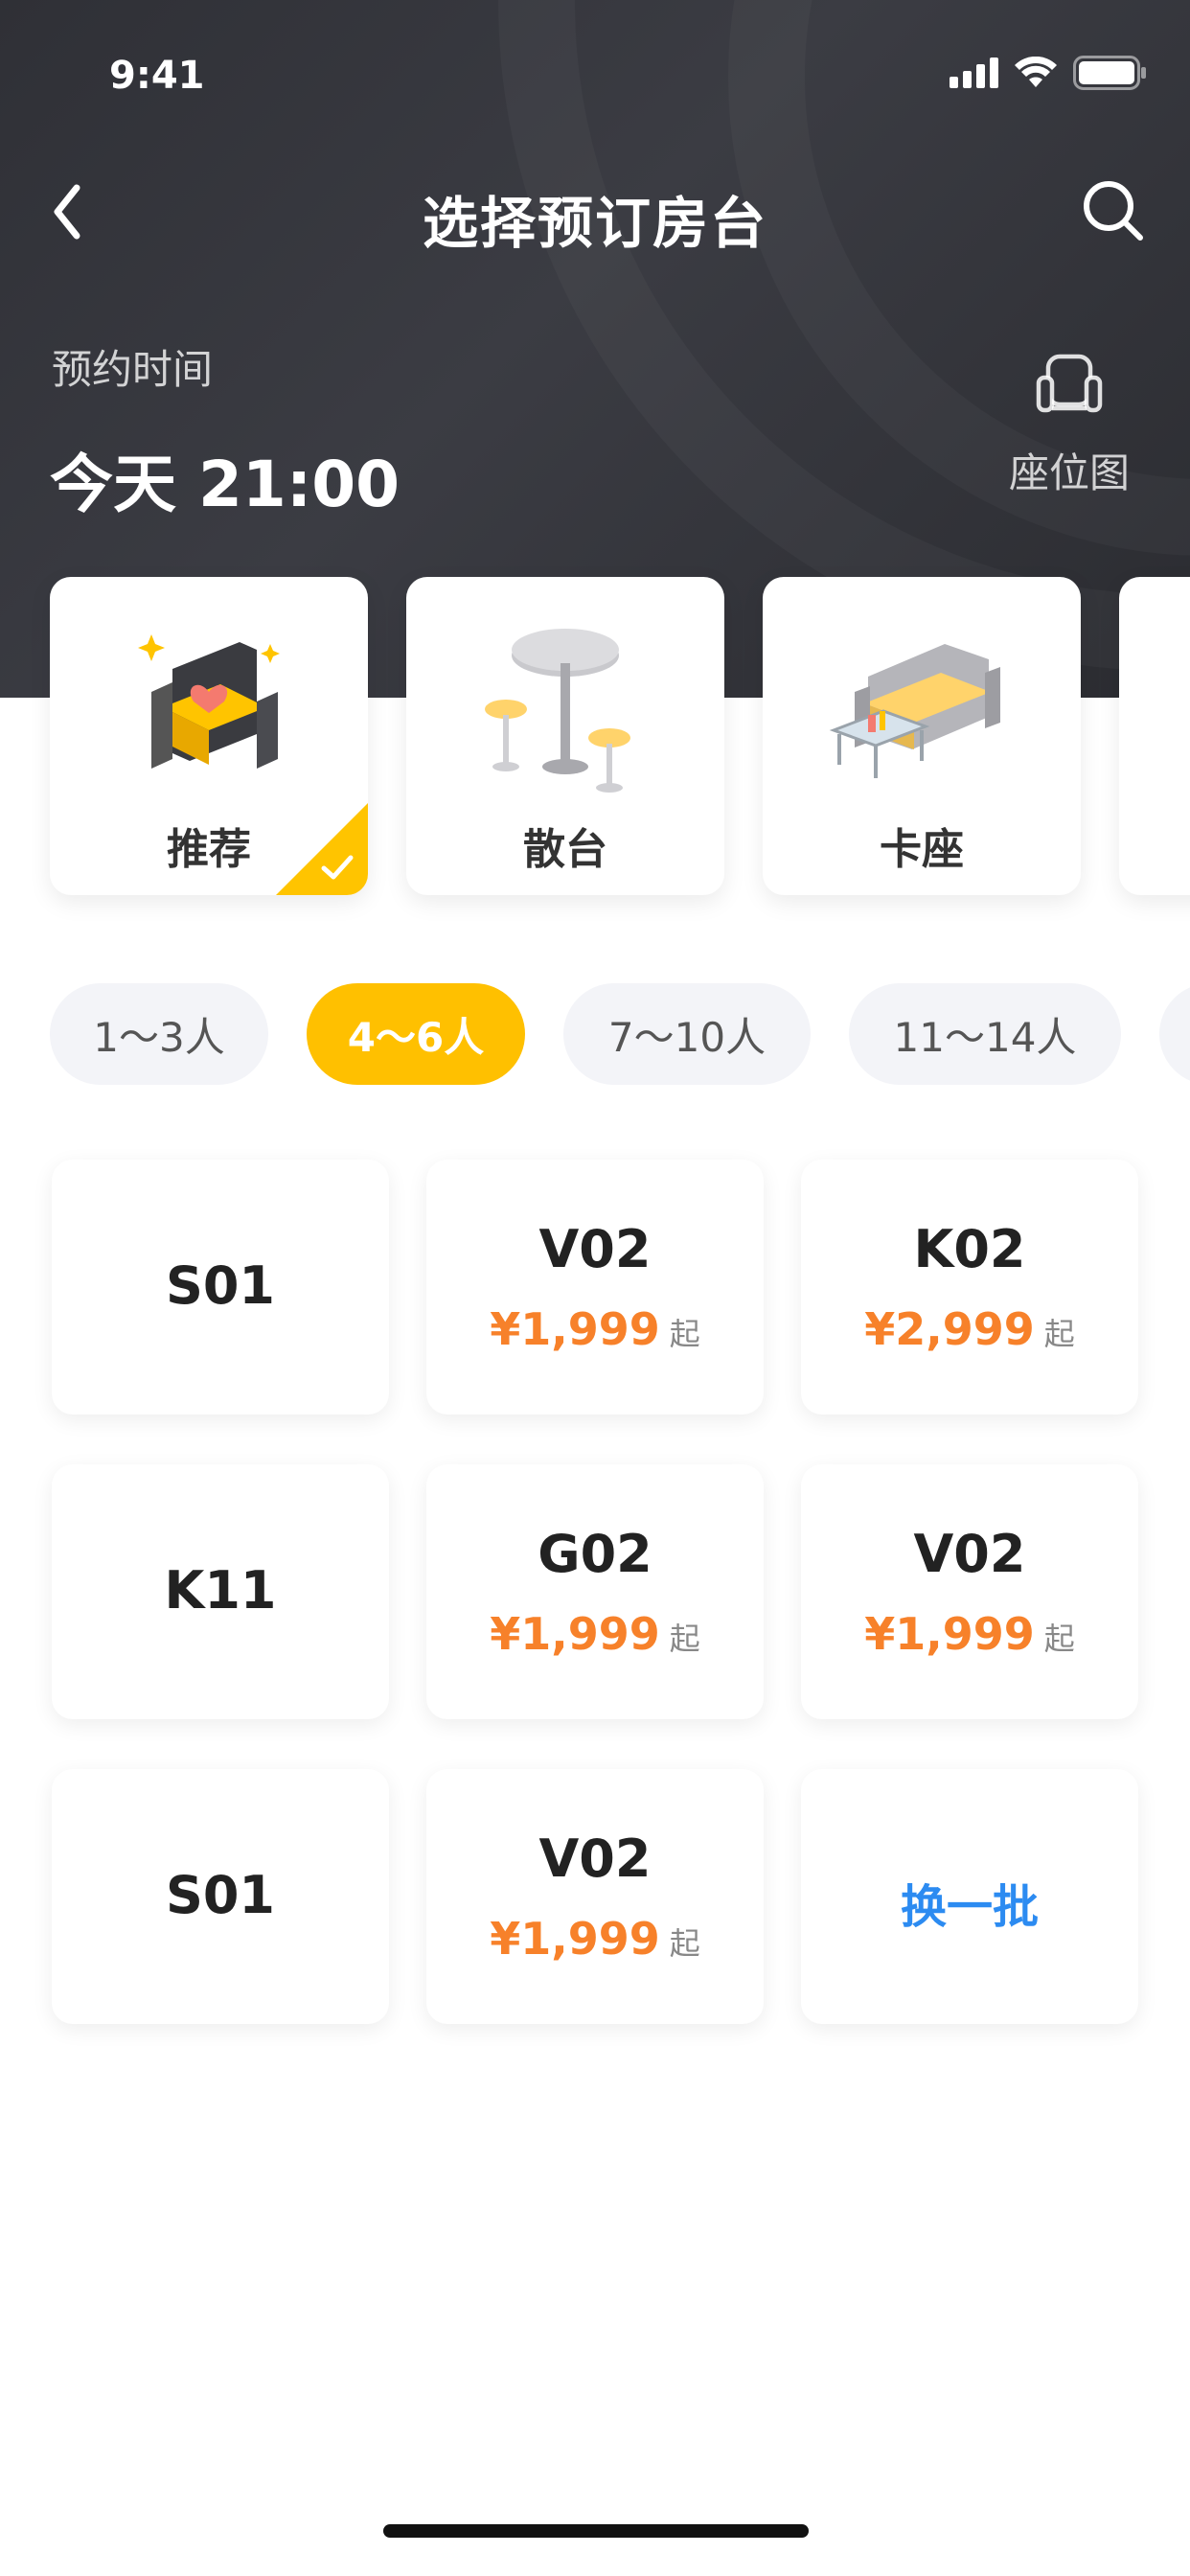 This screenshot has width=1190, height=2576. I want to click on armchair-heart-icon, so click(209, 701).